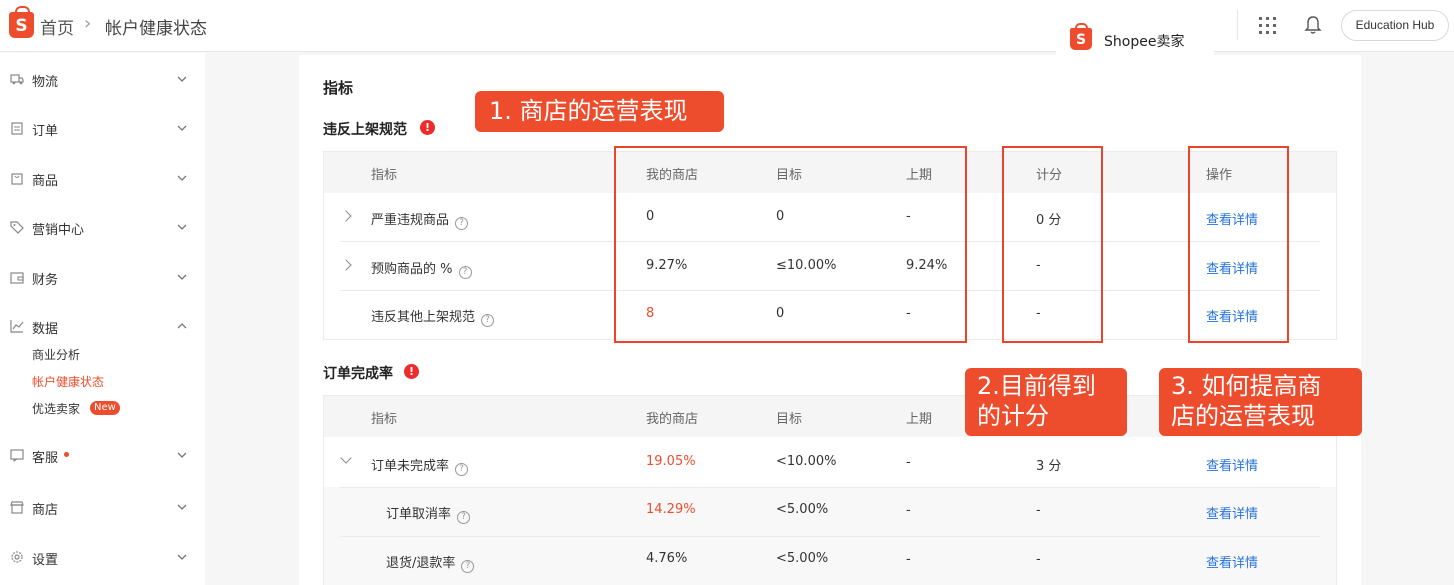  I want to click on chat-icon, so click(17, 455).